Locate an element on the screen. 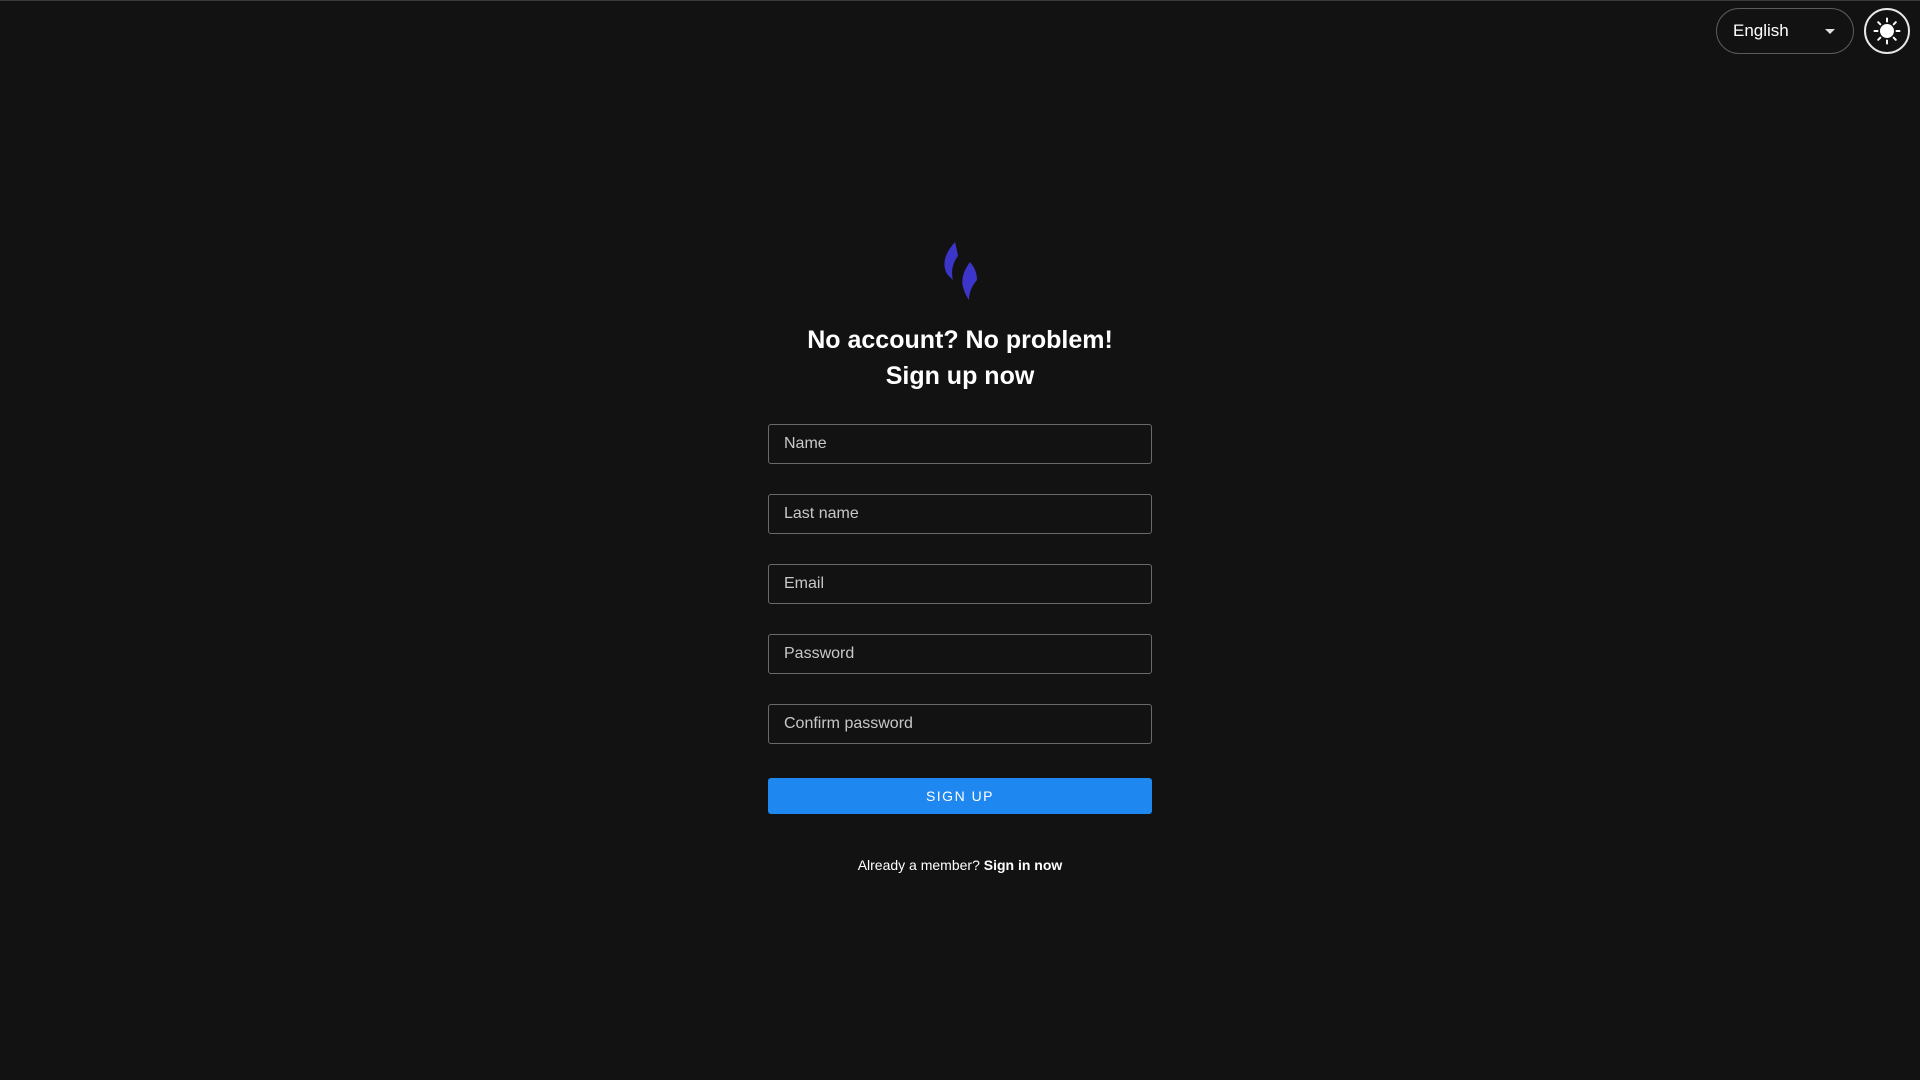 This screenshot has height=1080, width=1920. title-line-2: Sign up now is located at coordinates (960, 376).